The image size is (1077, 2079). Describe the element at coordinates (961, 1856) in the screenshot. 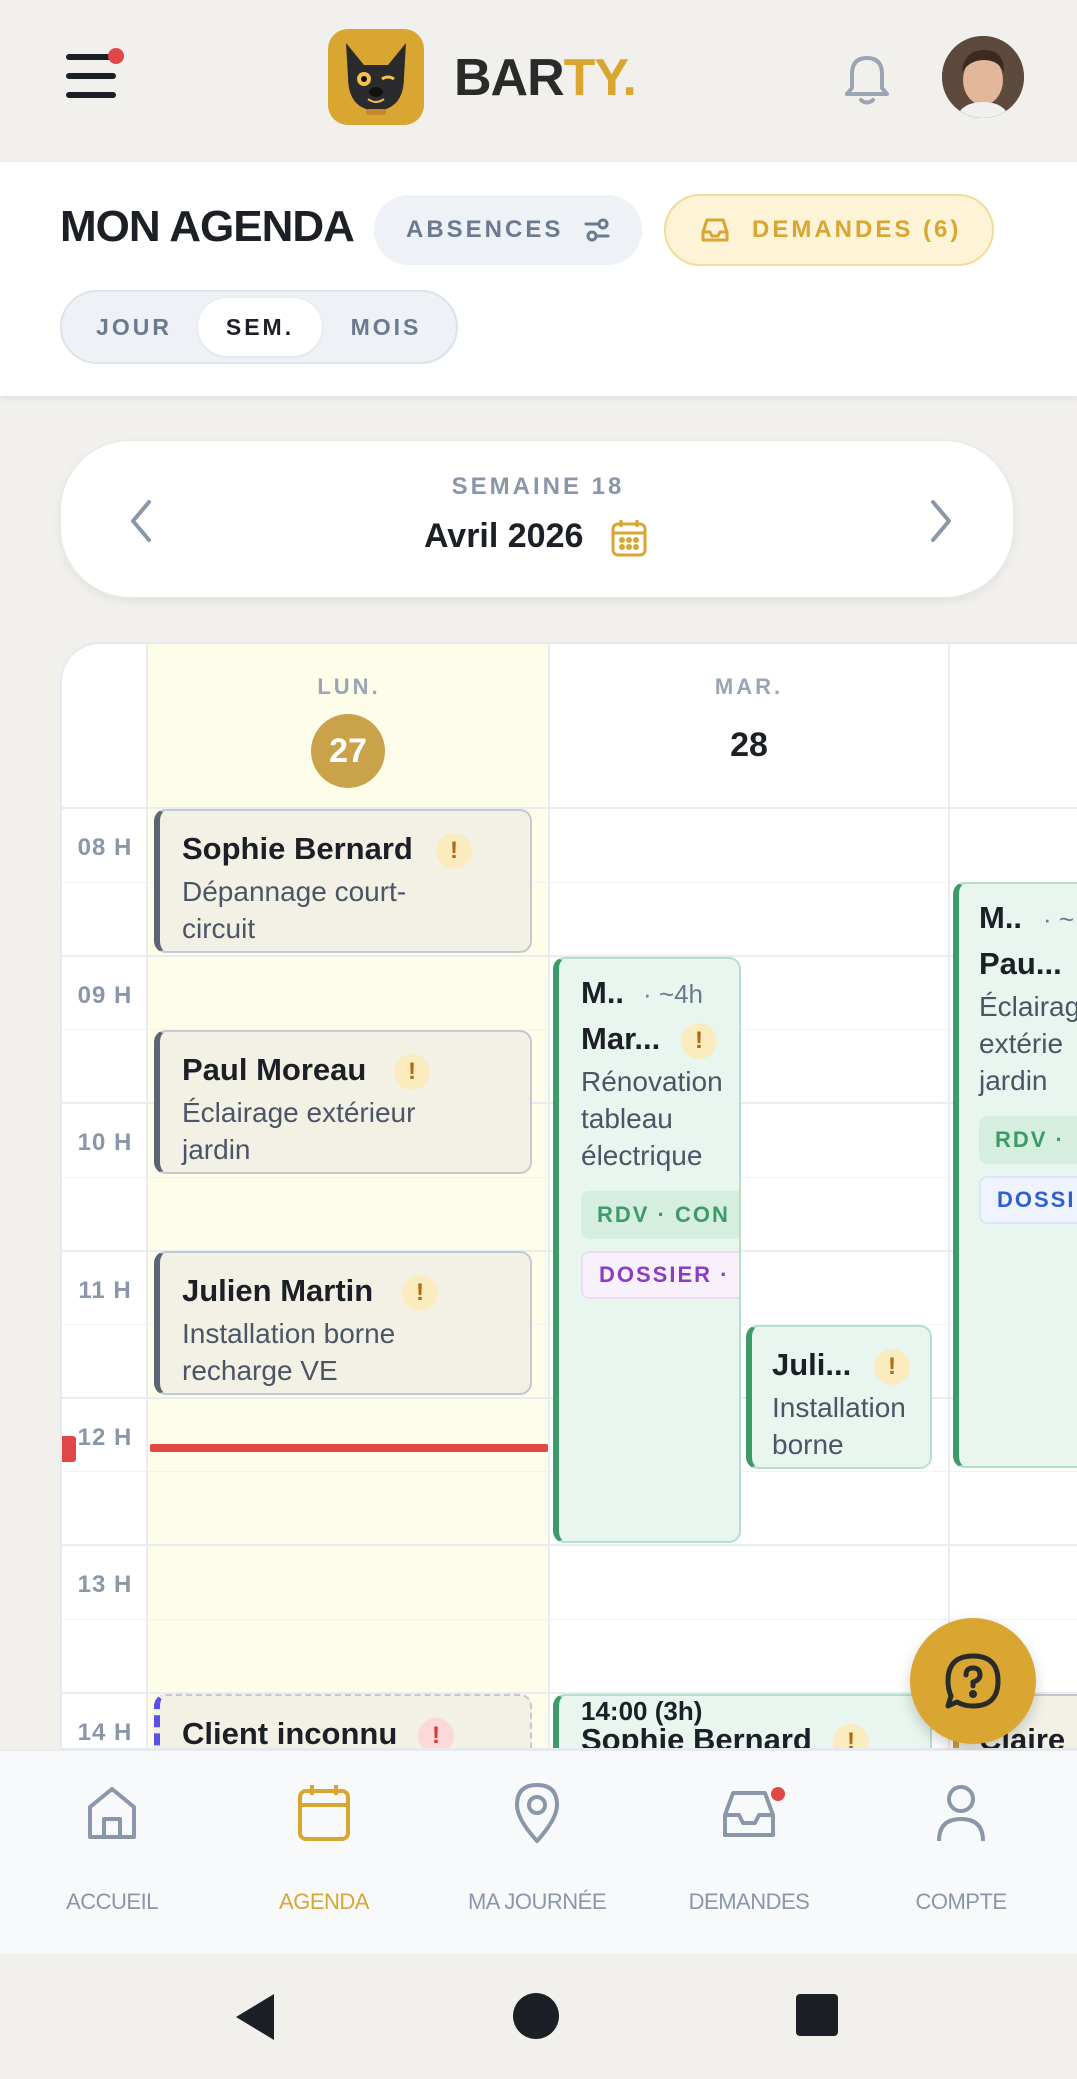

I see `nav-compte: COMPTE` at that location.